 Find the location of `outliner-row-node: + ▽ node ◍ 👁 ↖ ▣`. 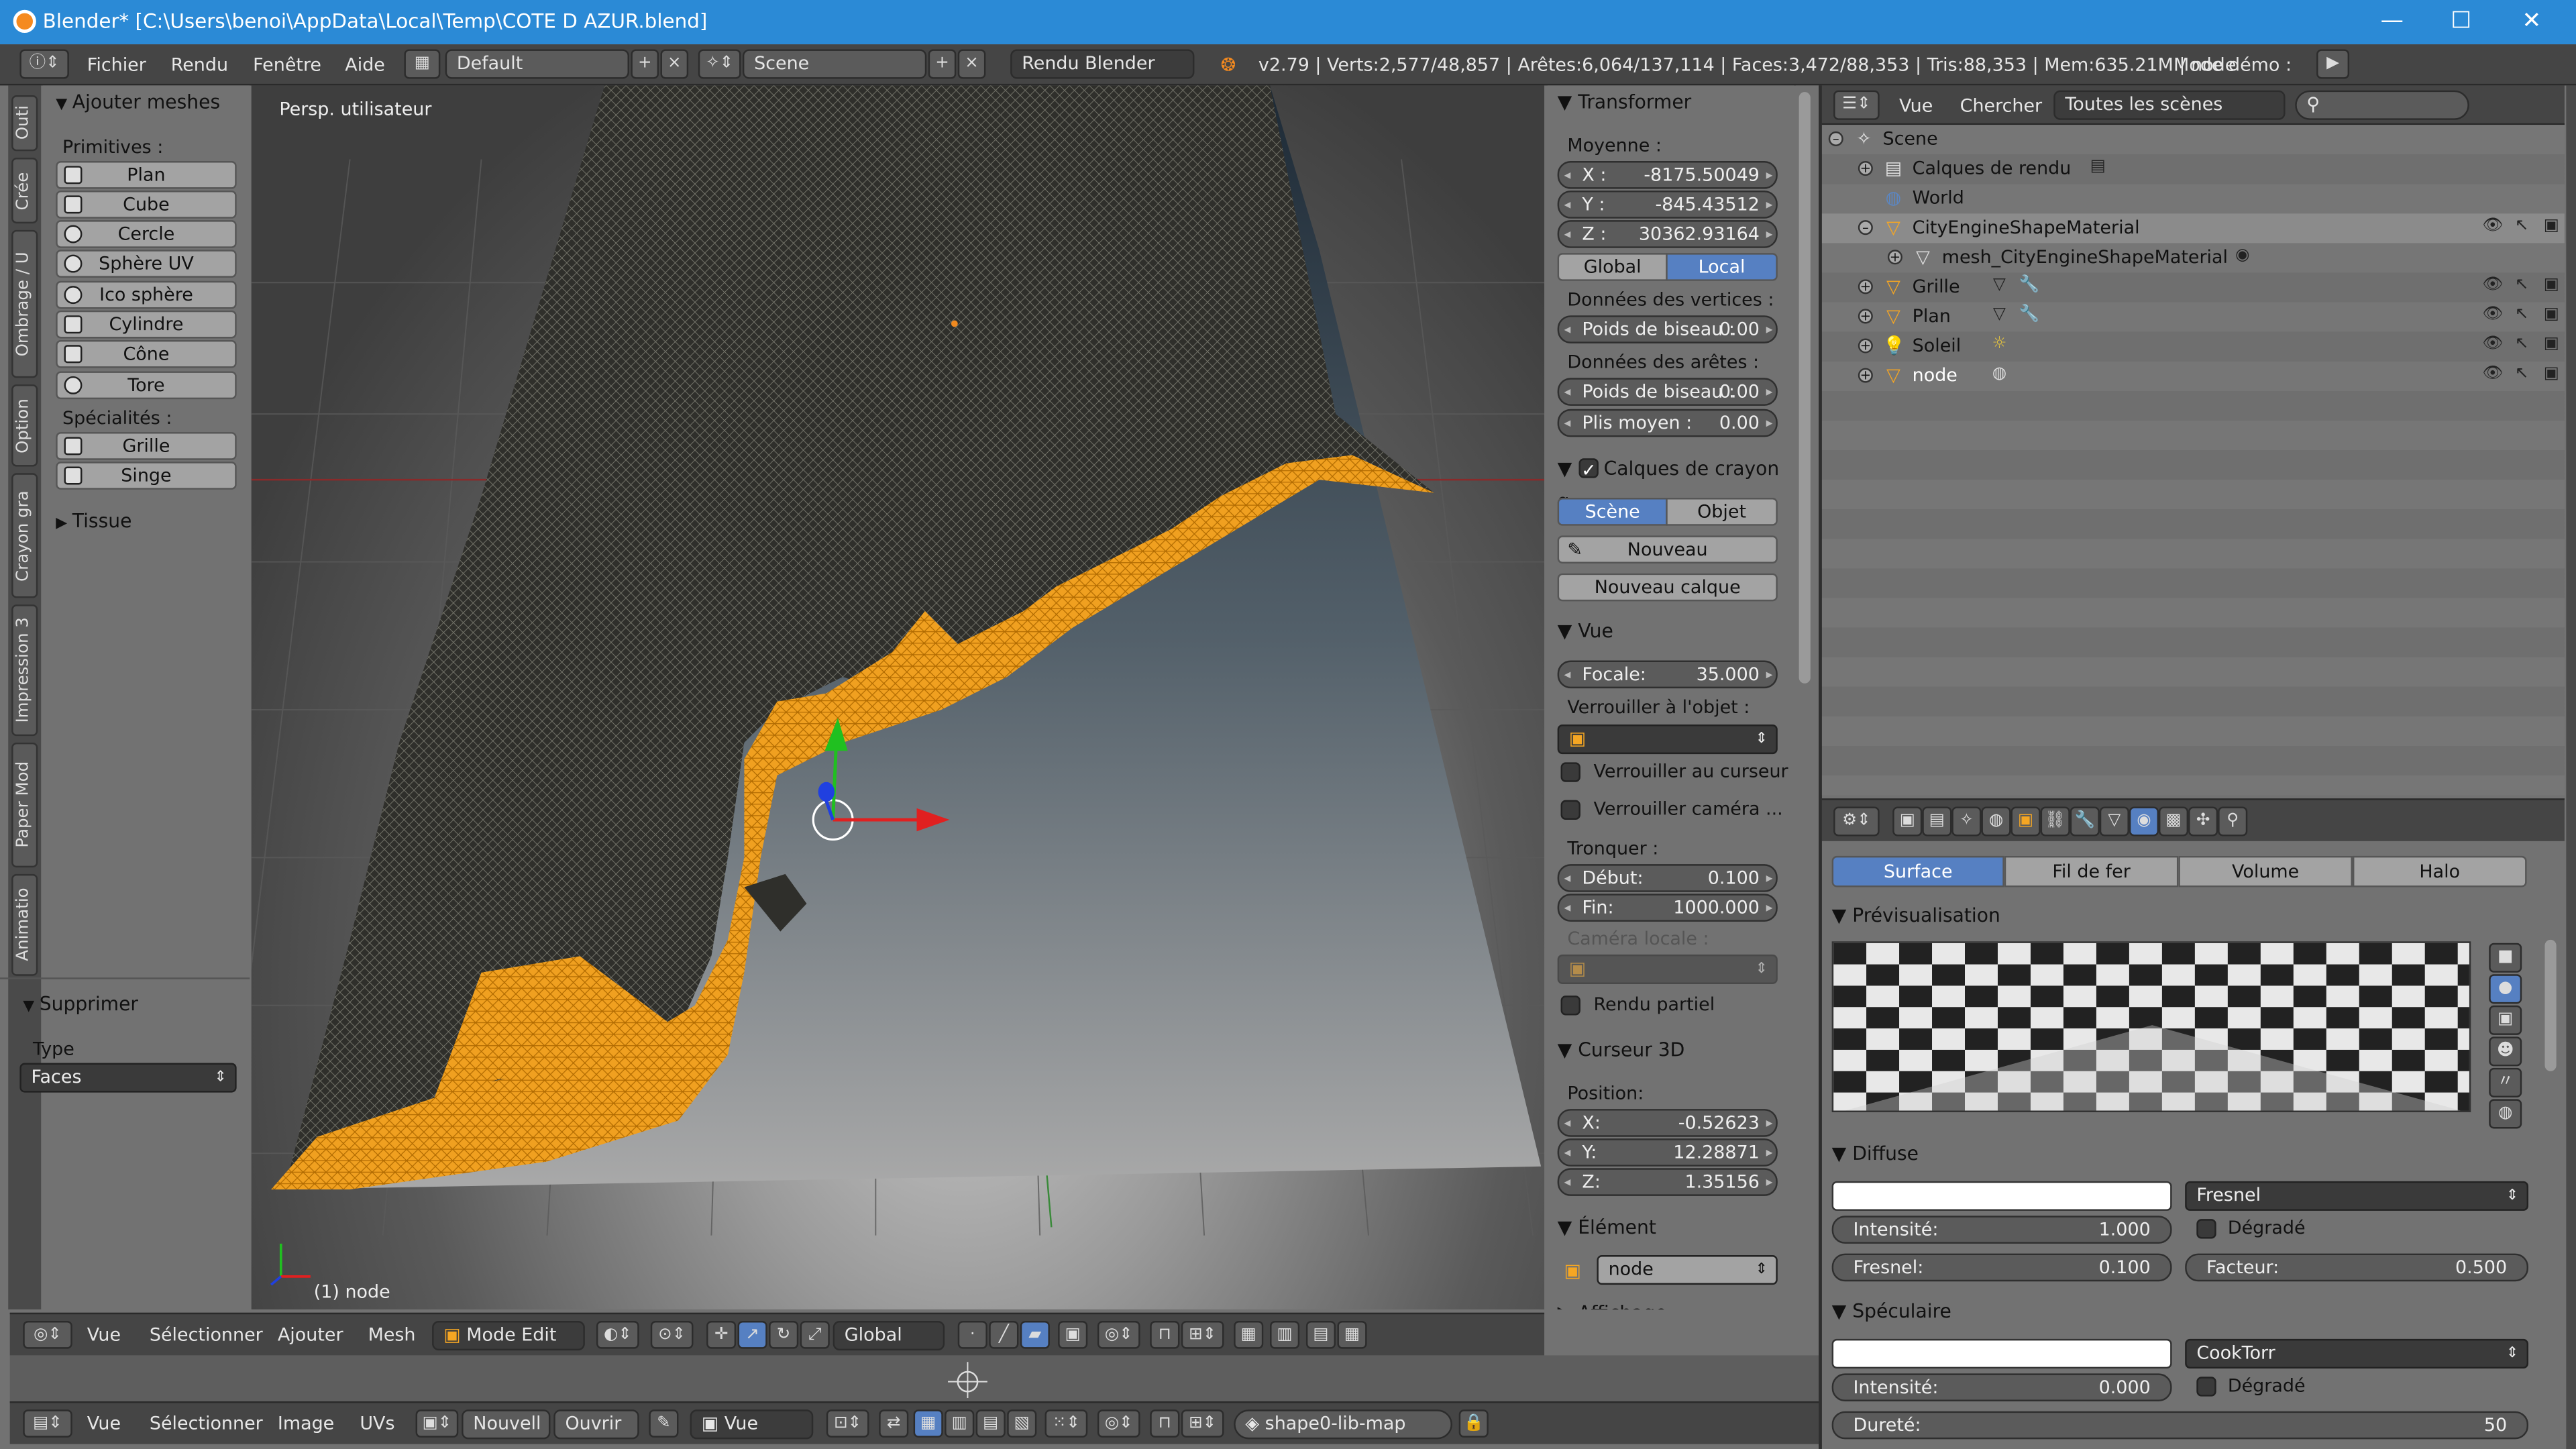

outliner-row-node: + ▽ node ◍ 👁 ↖ ▣ is located at coordinates (2193, 376).